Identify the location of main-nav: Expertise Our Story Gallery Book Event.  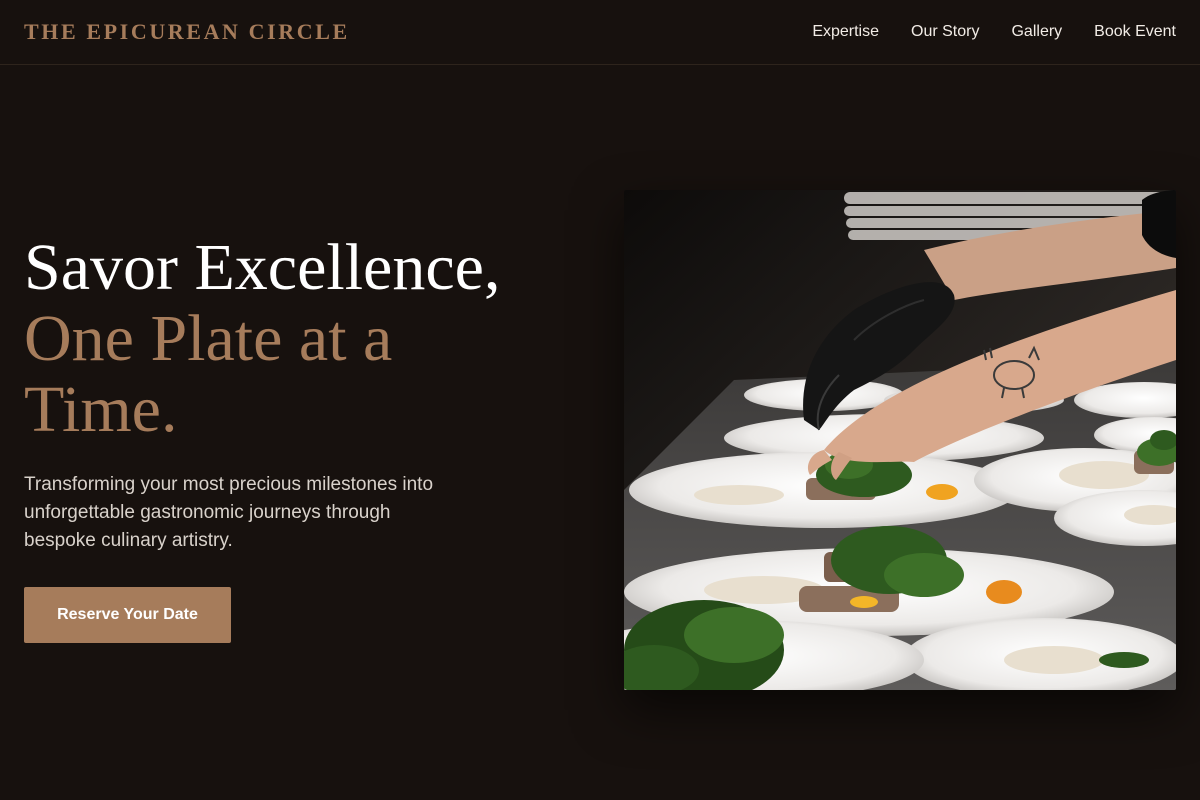
(994, 32).